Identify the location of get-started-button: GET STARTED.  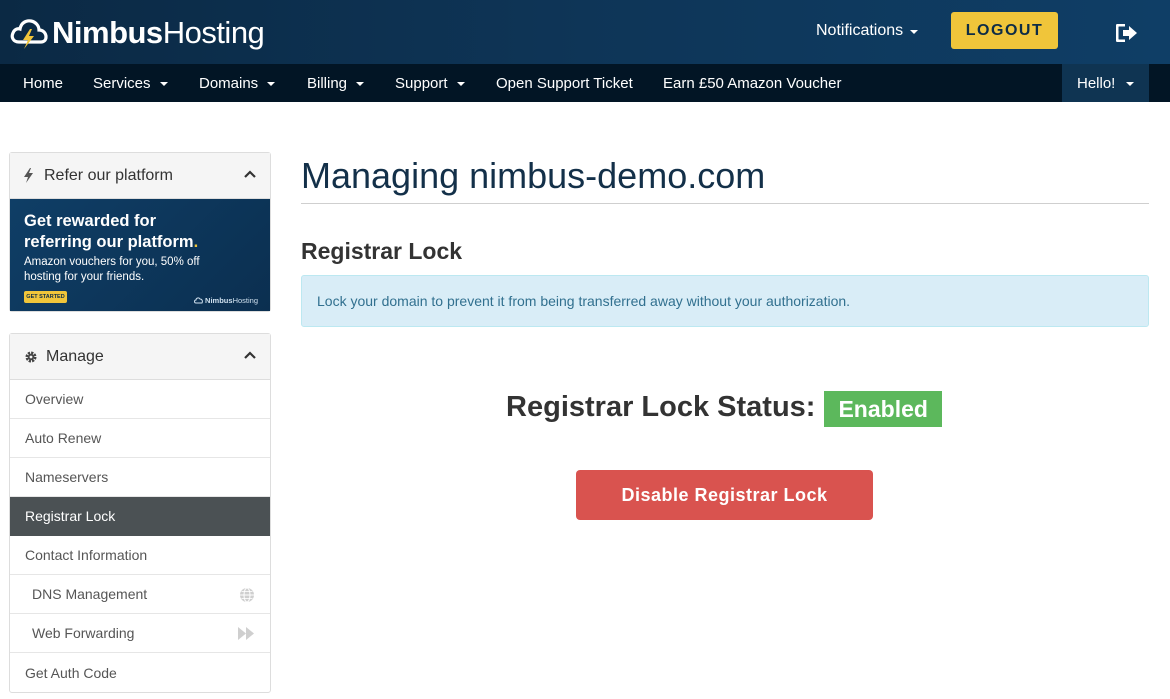
(45, 297).